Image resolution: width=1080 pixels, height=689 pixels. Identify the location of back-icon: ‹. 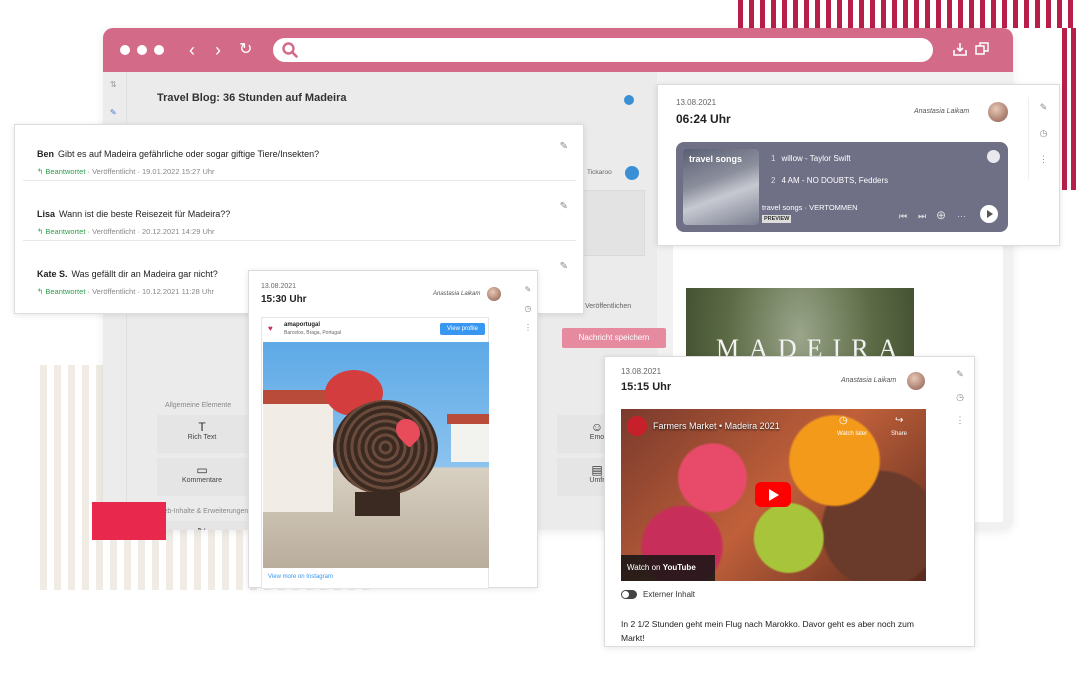
(192, 50).